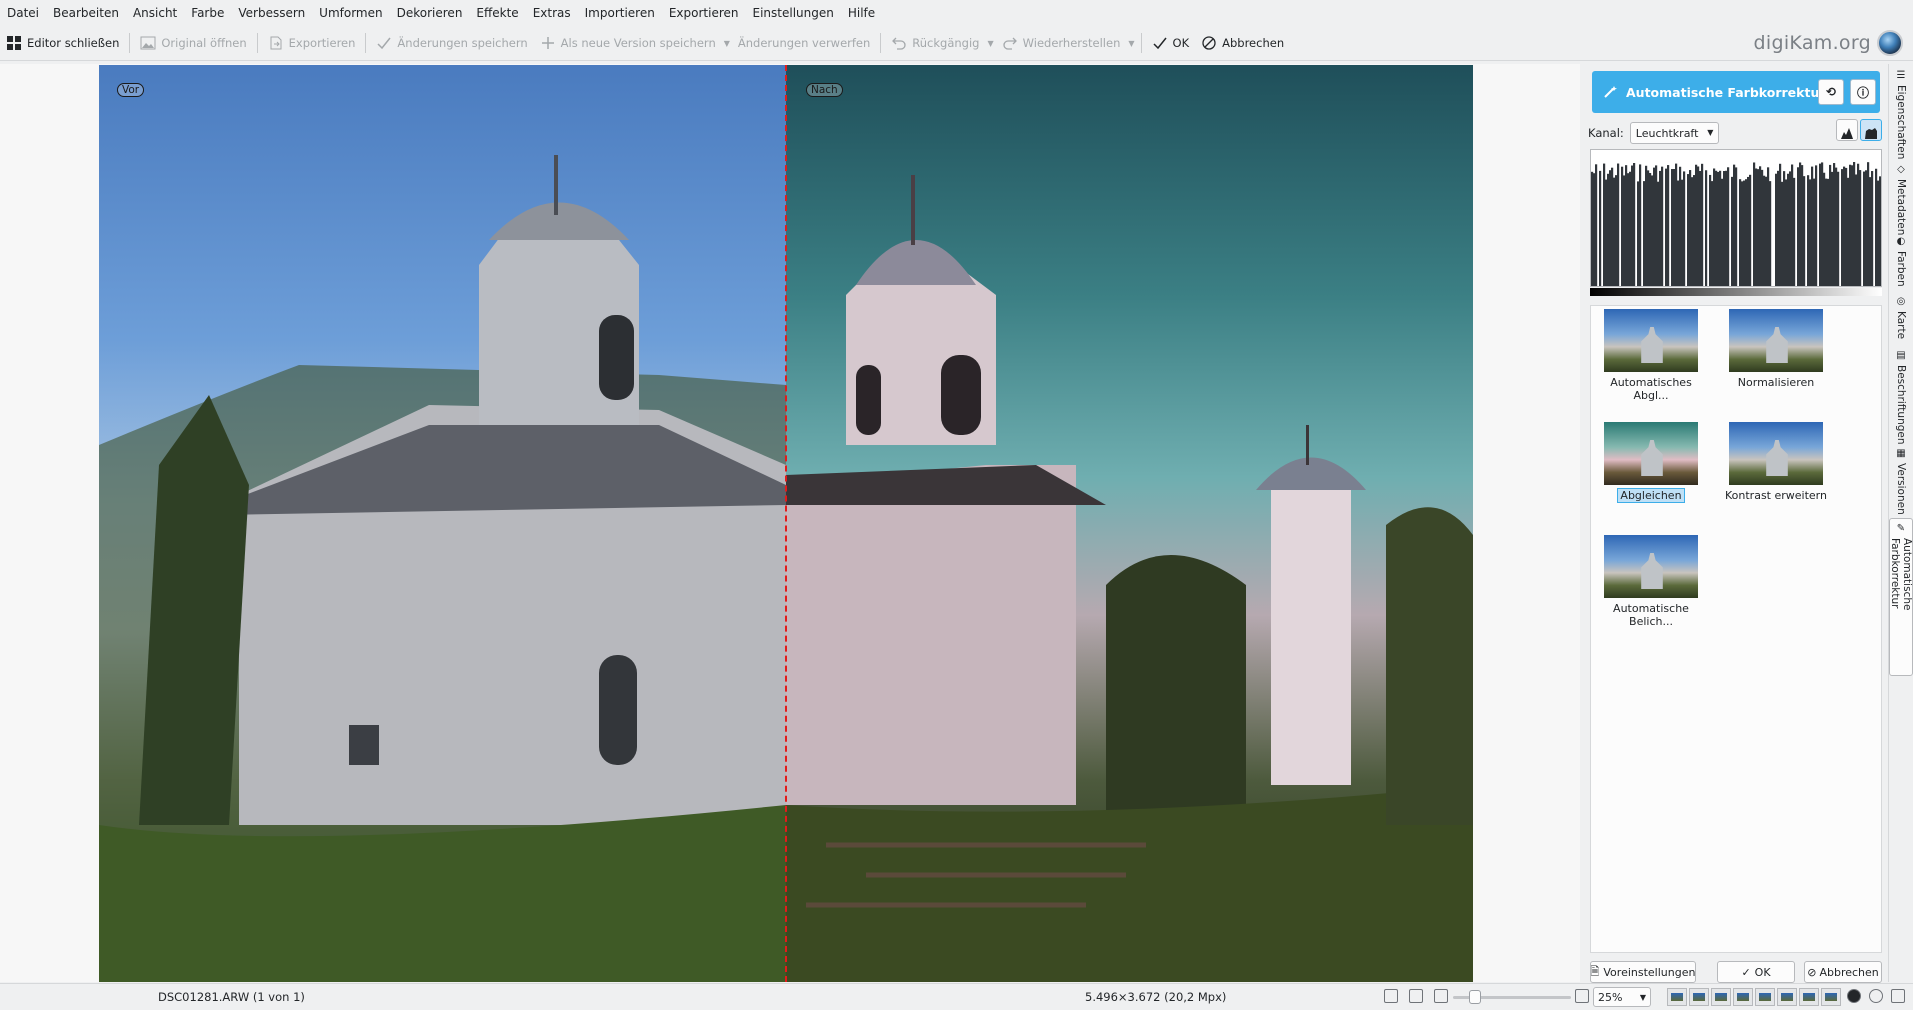 The width and height of the screenshot is (1913, 1010). What do you see at coordinates (946, 43) in the screenshot?
I see `undo-label: Rückgängig` at bounding box center [946, 43].